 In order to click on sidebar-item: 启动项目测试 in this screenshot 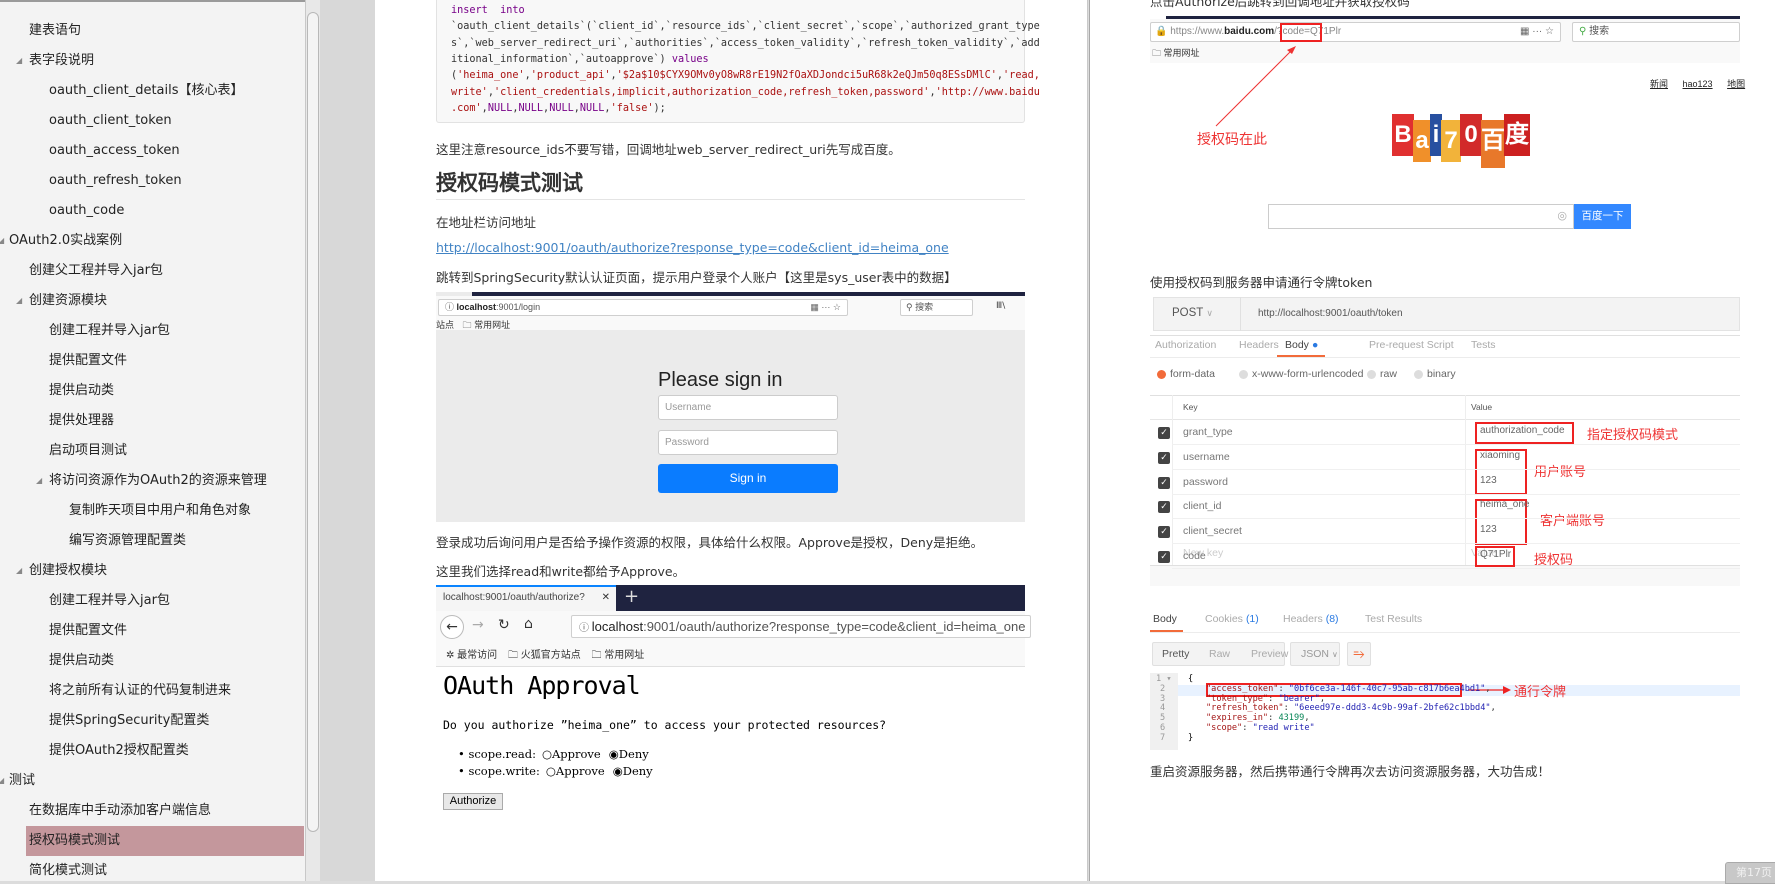, I will do `click(152, 451)`.